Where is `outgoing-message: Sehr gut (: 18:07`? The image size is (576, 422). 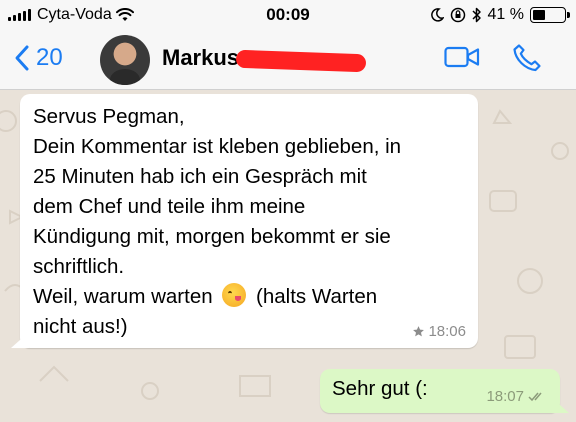 outgoing-message: Sehr gut (: 18:07 is located at coordinates (440, 391).